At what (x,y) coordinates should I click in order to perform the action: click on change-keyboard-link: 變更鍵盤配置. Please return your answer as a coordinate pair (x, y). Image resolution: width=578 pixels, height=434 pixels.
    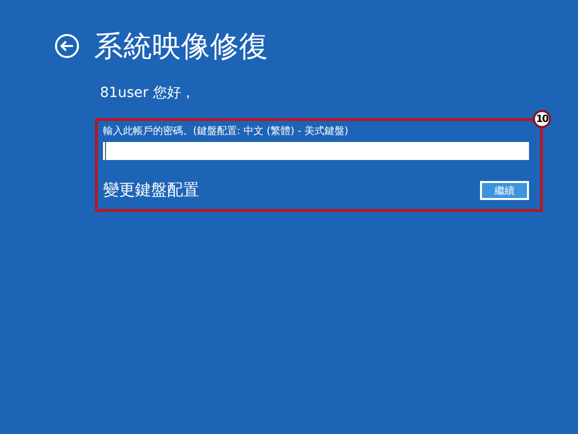
    Looking at the image, I should click on (151, 190).